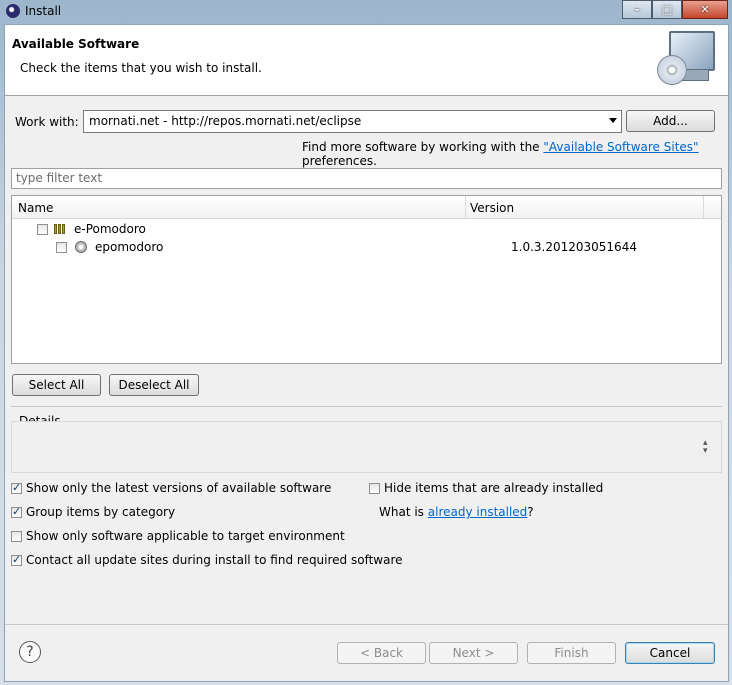  Describe the element at coordinates (16, 487) in the screenshot. I see `latest-versions-checkbox` at that location.